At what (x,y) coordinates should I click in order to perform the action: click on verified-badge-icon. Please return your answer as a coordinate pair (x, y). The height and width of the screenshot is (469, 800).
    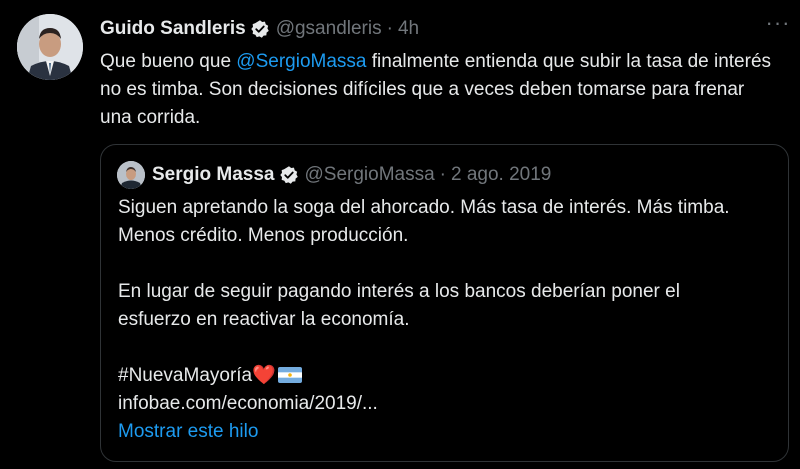
    Looking at the image, I should click on (259, 29).